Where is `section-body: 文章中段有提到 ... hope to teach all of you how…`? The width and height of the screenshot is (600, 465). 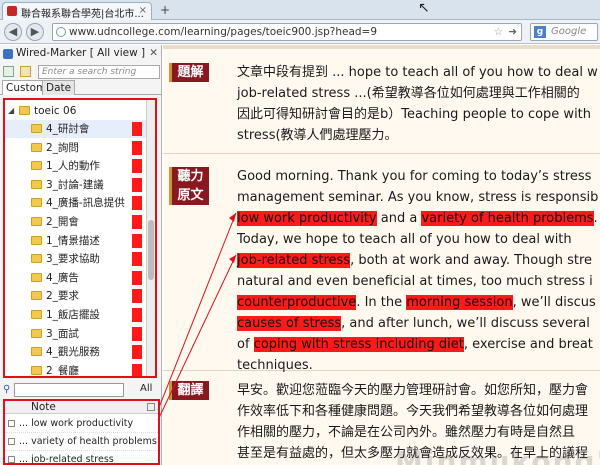 section-body: 文章中段有提到 ... hope to teach all of you how… is located at coordinates (418, 104).